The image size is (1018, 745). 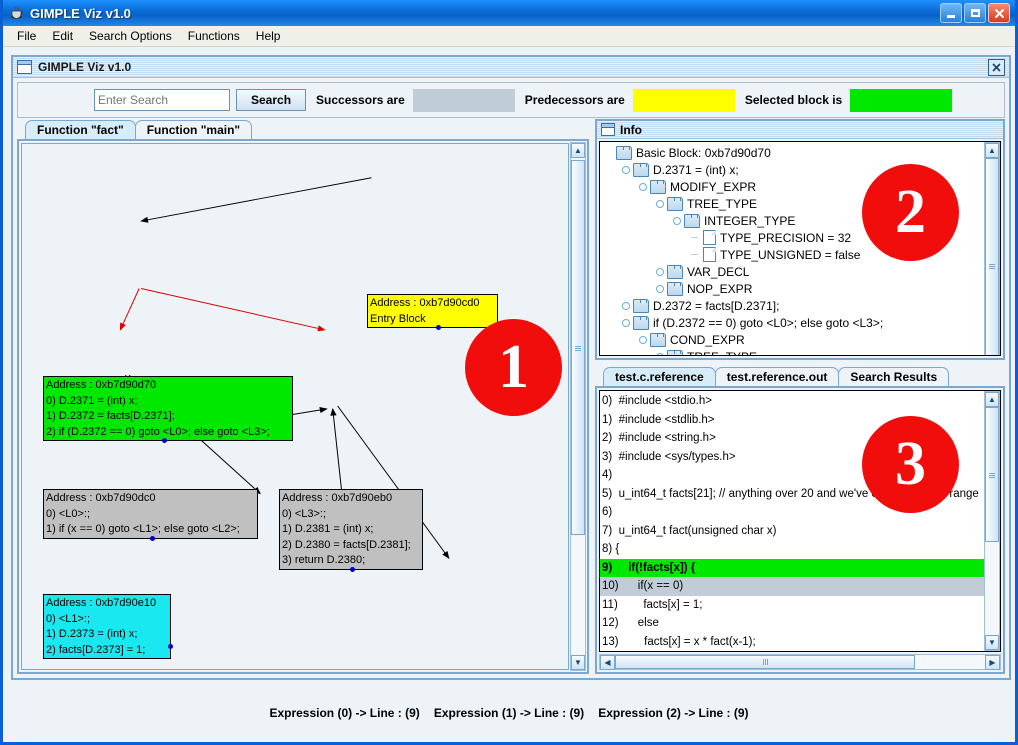 What do you see at coordinates (790, 254) in the screenshot?
I see `tree-node-label: TYPE_UNSIGNED = false` at bounding box center [790, 254].